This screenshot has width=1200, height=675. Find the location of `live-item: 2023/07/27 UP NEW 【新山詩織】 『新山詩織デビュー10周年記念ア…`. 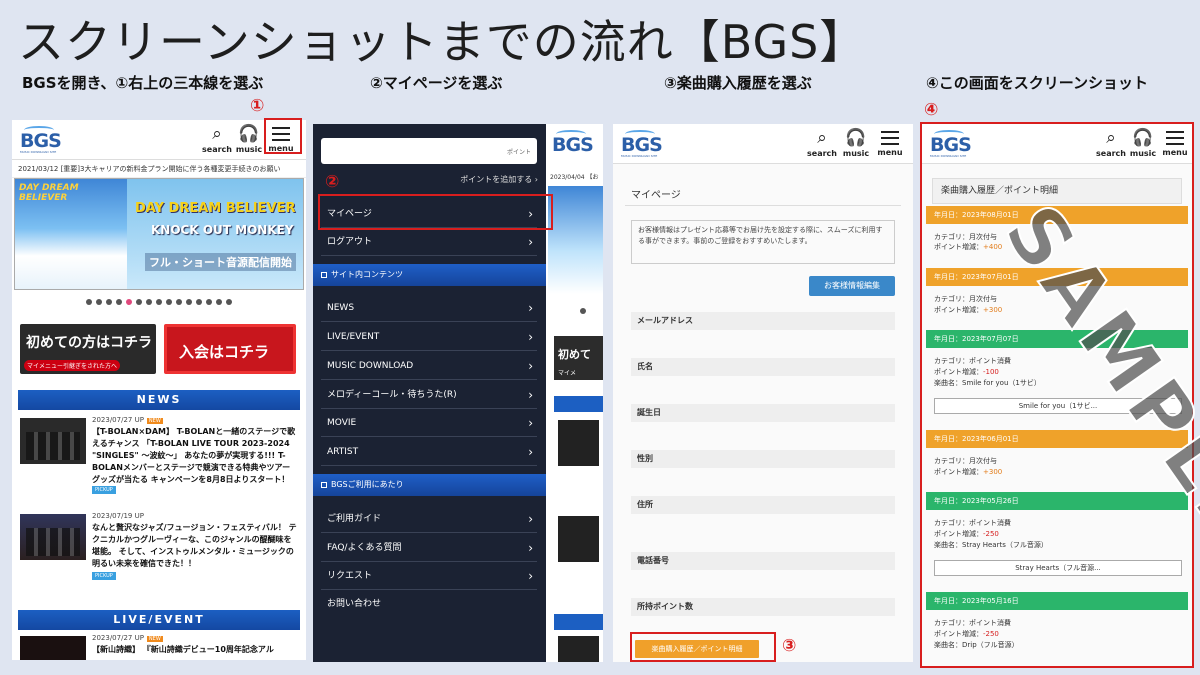

live-item: 2023/07/27 UP NEW 【新山詩織】 『新山詩織デビュー10周年記念ア… is located at coordinates (159, 647).